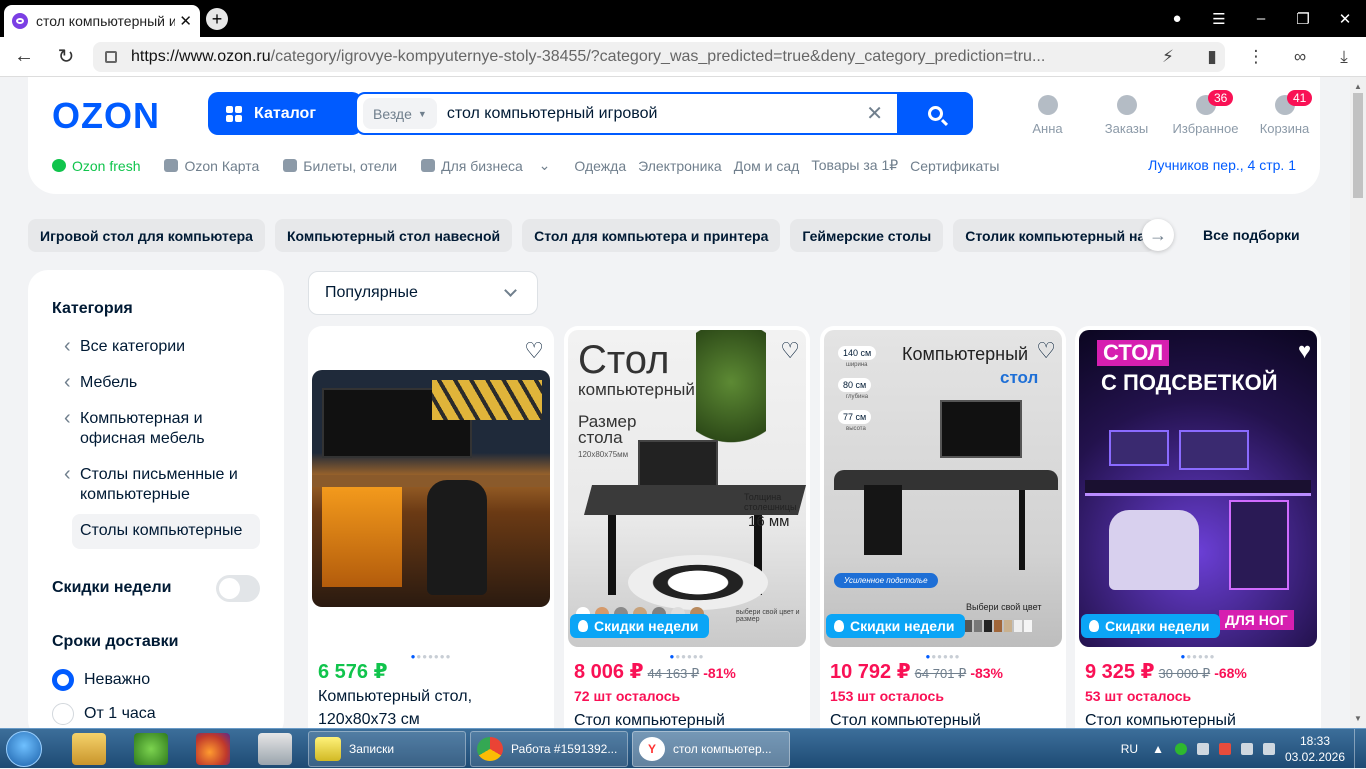 Image resolution: width=1366 pixels, height=769 pixels. What do you see at coordinates (238, 588) in the screenshot?
I see `discounts-toggle` at bounding box center [238, 588].